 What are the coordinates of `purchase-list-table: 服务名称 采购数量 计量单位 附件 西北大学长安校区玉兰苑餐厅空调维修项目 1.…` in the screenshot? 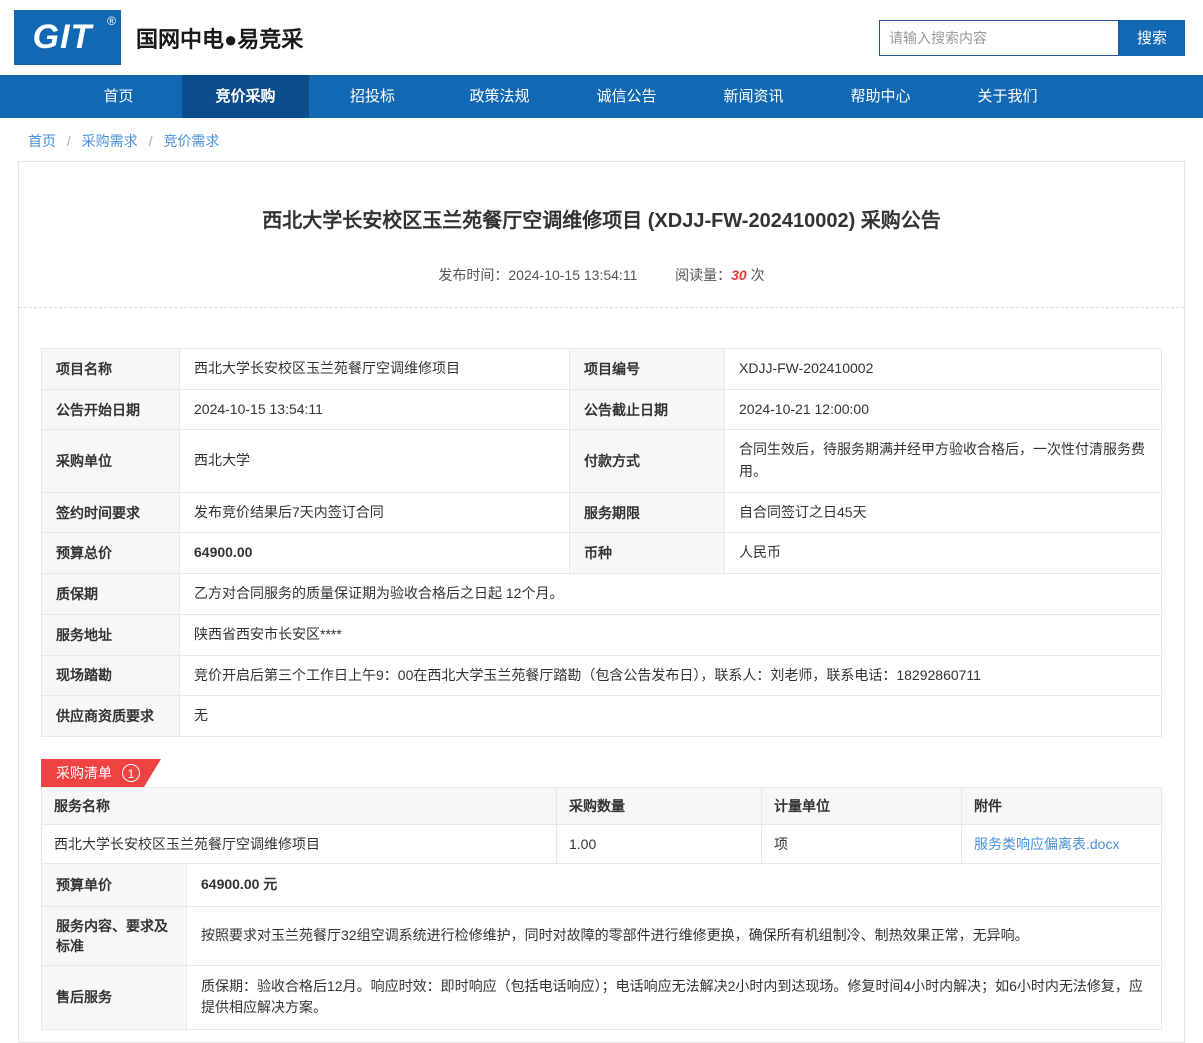 It's located at (601, 825).